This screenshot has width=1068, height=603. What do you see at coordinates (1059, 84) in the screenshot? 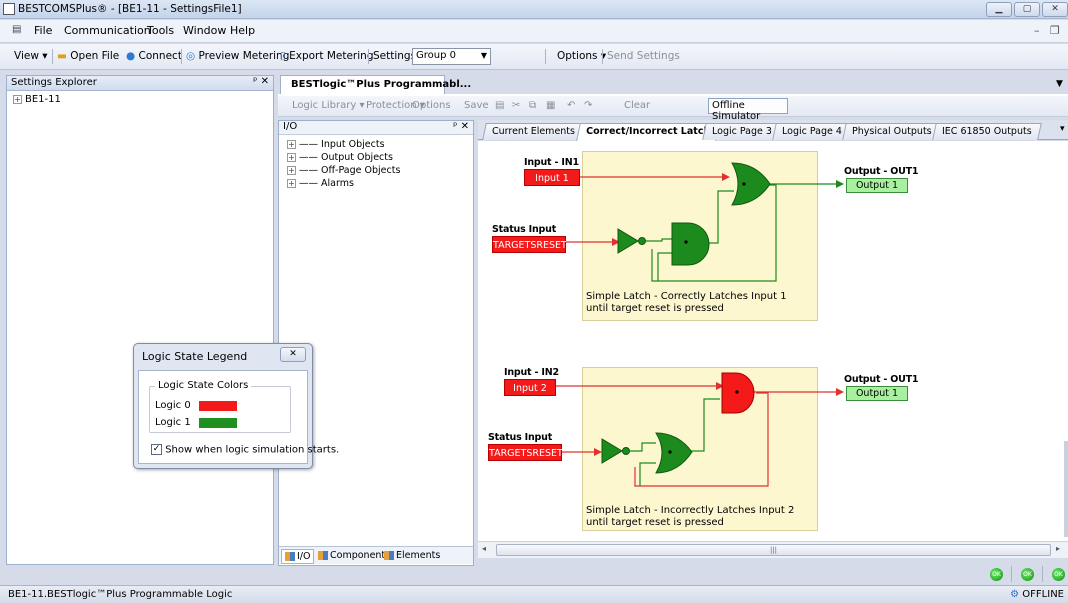
I see `tab-list-chevron-icon: ▼` at bounding box center [1059, 84].